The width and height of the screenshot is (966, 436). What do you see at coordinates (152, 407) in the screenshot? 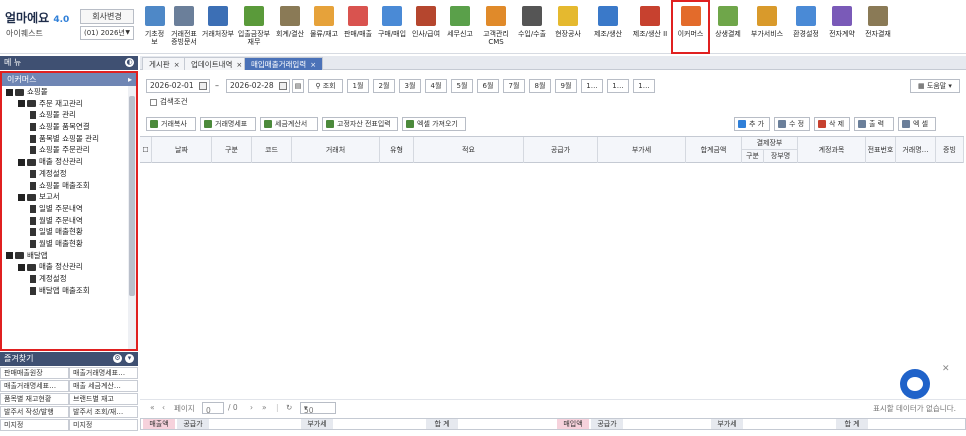
I see `first-page-icon: «` at bounding box center [152, 407].